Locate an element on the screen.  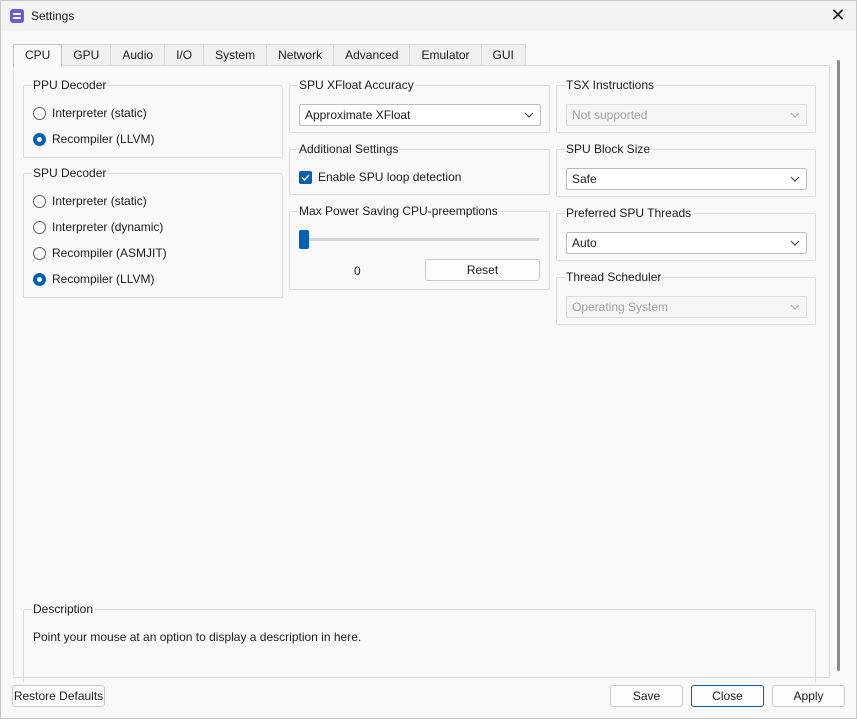
tsx-instructions-group: TSX Instructions Not supported is located at coordinates (686, 105).